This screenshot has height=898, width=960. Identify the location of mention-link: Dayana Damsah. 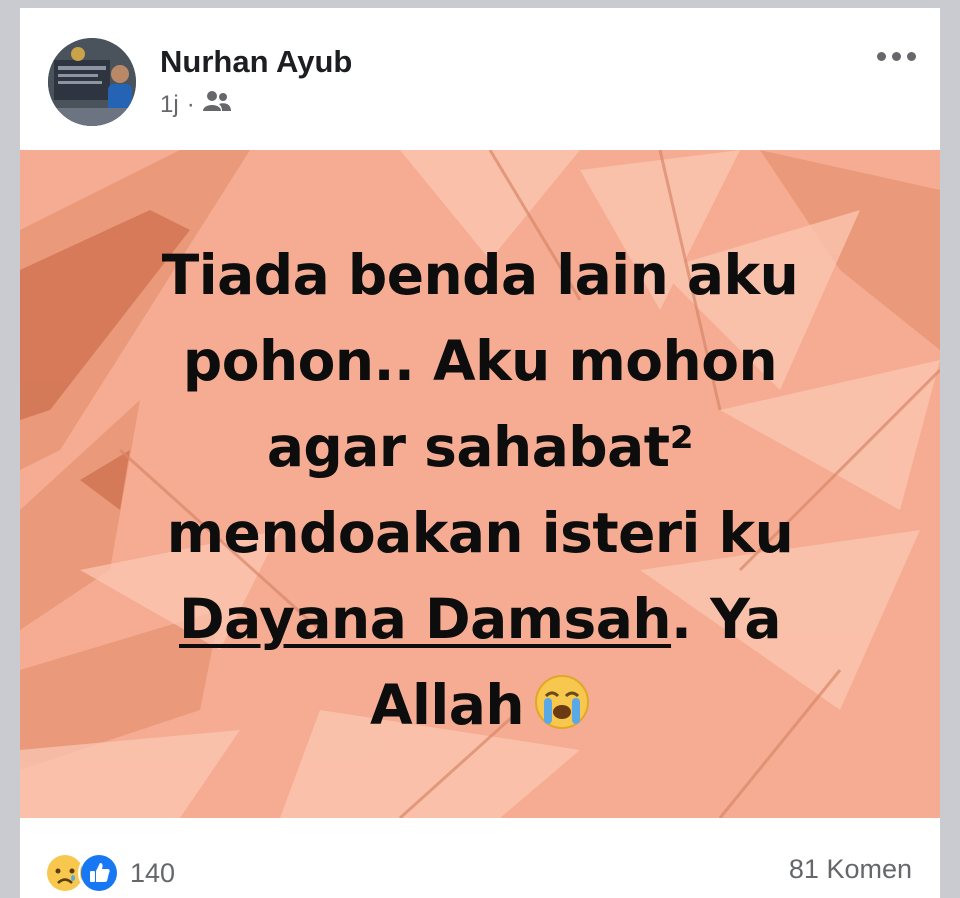
(425, 619).